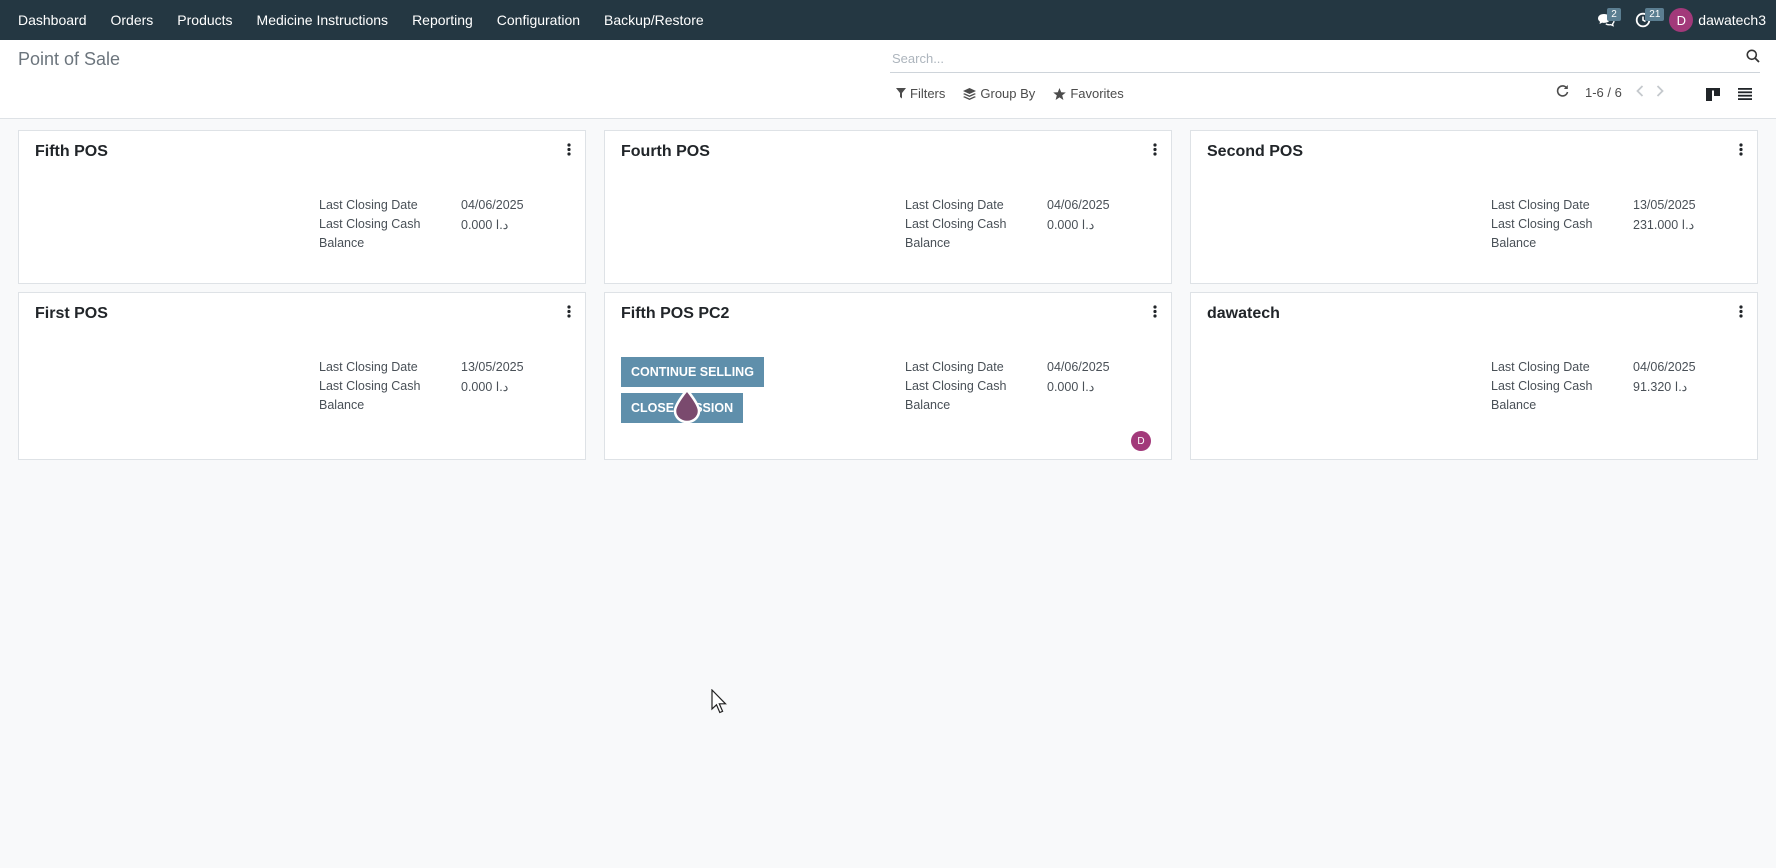 The image size is (1776, 868). Describe the element at coordinates (1603, 92) in the screenshot. I see `pager-value: 1-6 / 6` at that location.